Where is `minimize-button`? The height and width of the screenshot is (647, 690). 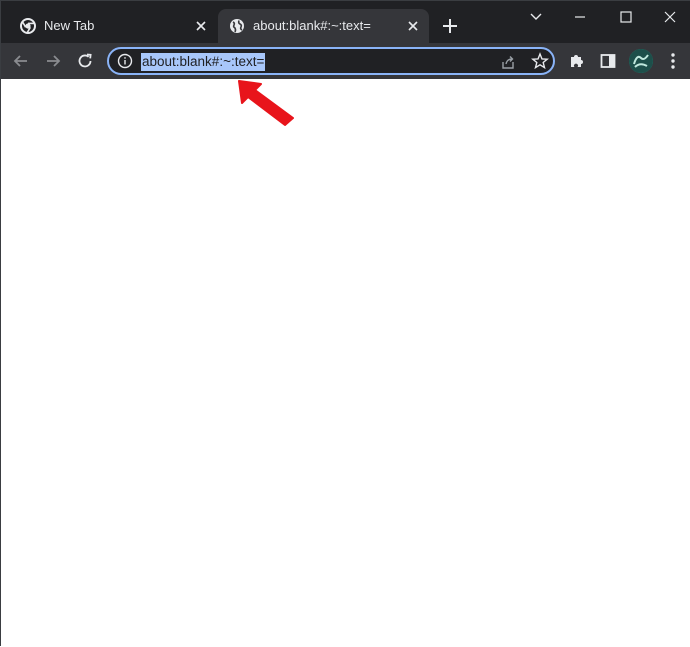
minimize-button is located at coordinates (580, 17).